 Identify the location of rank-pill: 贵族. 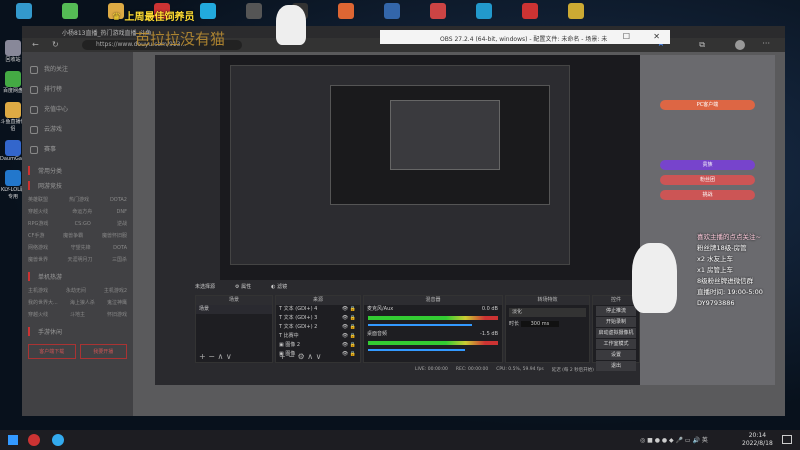
(707, 165).